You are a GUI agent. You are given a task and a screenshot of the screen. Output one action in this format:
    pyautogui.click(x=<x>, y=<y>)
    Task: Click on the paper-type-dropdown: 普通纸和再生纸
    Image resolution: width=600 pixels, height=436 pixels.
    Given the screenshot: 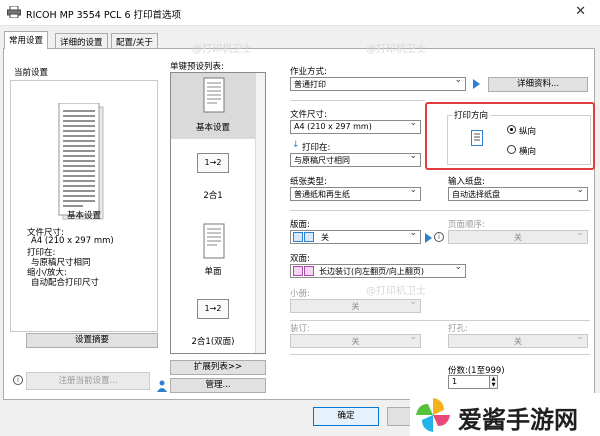 What is the action you would take?
    pyautogui.click(x=355, y=194)
    